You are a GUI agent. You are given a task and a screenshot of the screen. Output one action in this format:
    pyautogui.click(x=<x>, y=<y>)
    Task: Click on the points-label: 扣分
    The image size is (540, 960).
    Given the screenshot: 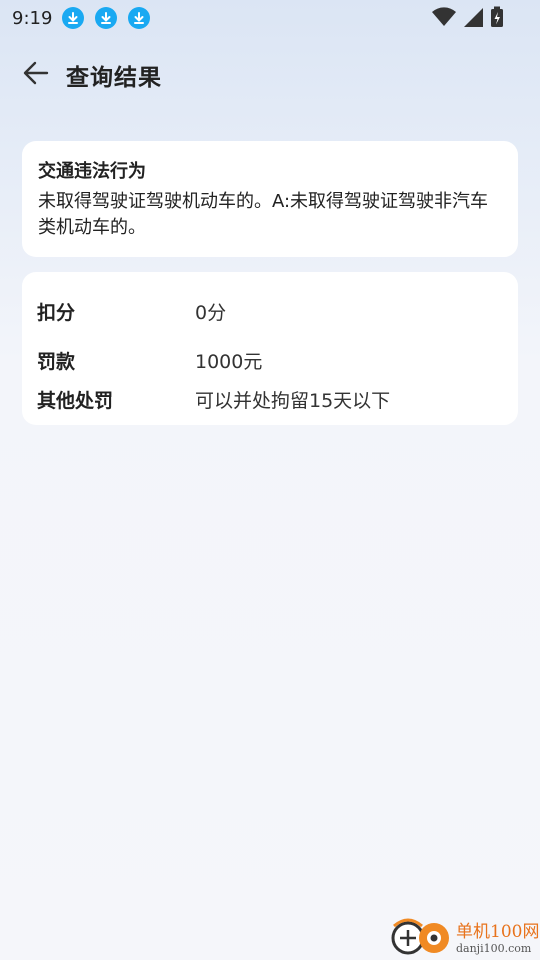 What is the action you would take?
    pyautogui.click(x=56, y=313)
    